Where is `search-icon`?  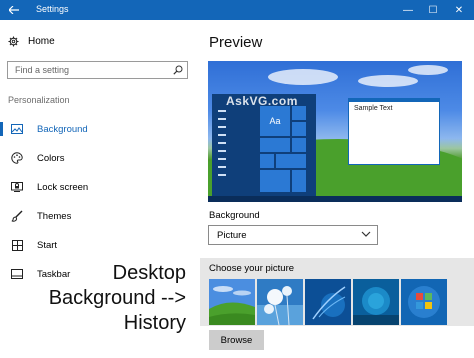
search-icon is located at coordinates (178, 70).